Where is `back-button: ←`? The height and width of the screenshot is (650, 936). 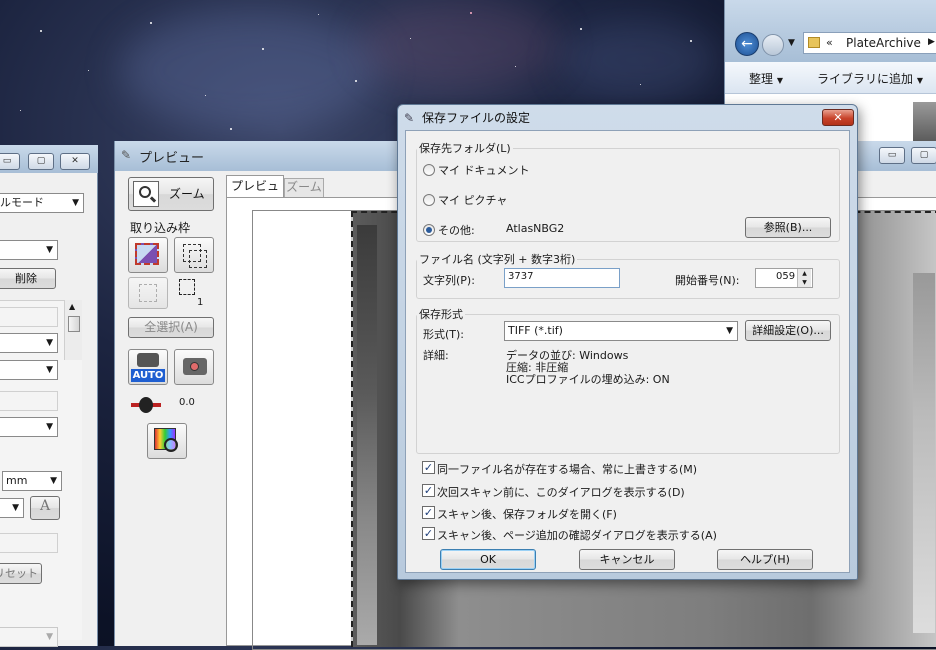 back-button: ← is located at coordinates (747, 44).